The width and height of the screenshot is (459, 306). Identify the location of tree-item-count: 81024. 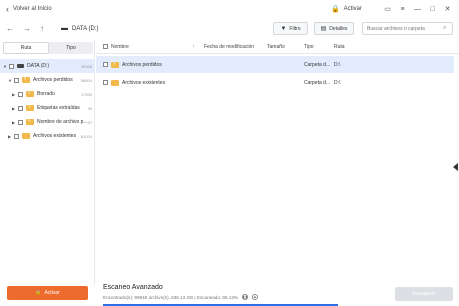
(86, 136).